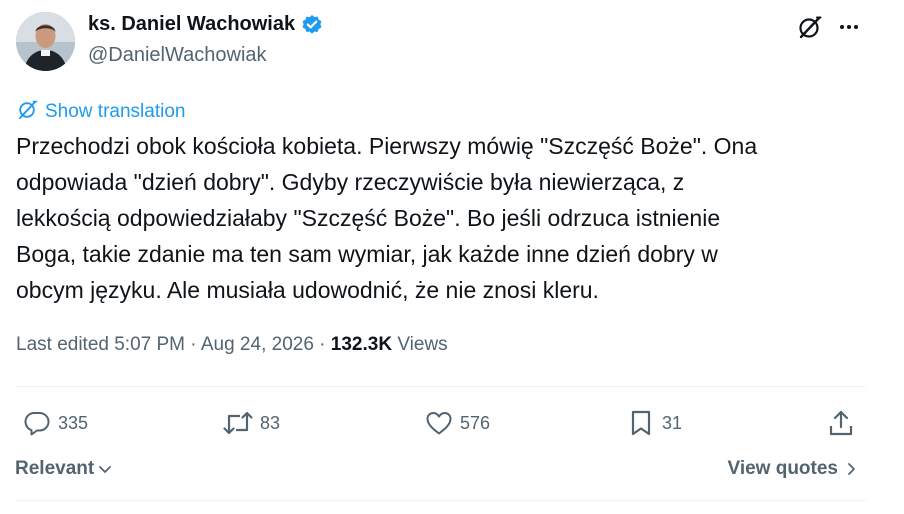  I want to click on edited-label: Last edited 5:07 PM, so click(100, 344).